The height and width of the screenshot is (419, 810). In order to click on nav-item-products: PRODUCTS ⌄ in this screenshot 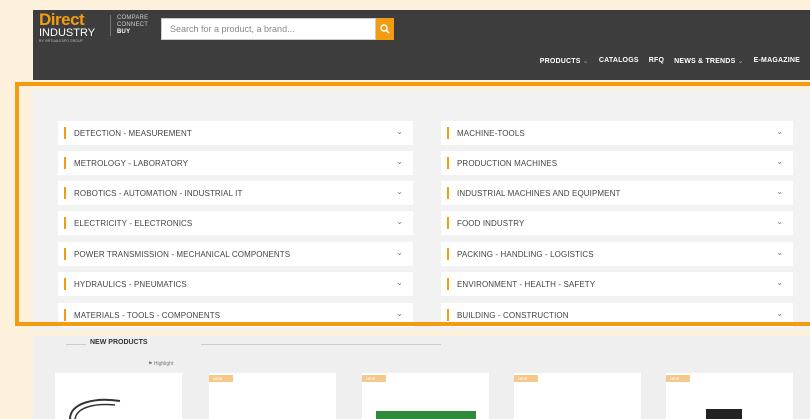, I will do `click(564, 64)`.